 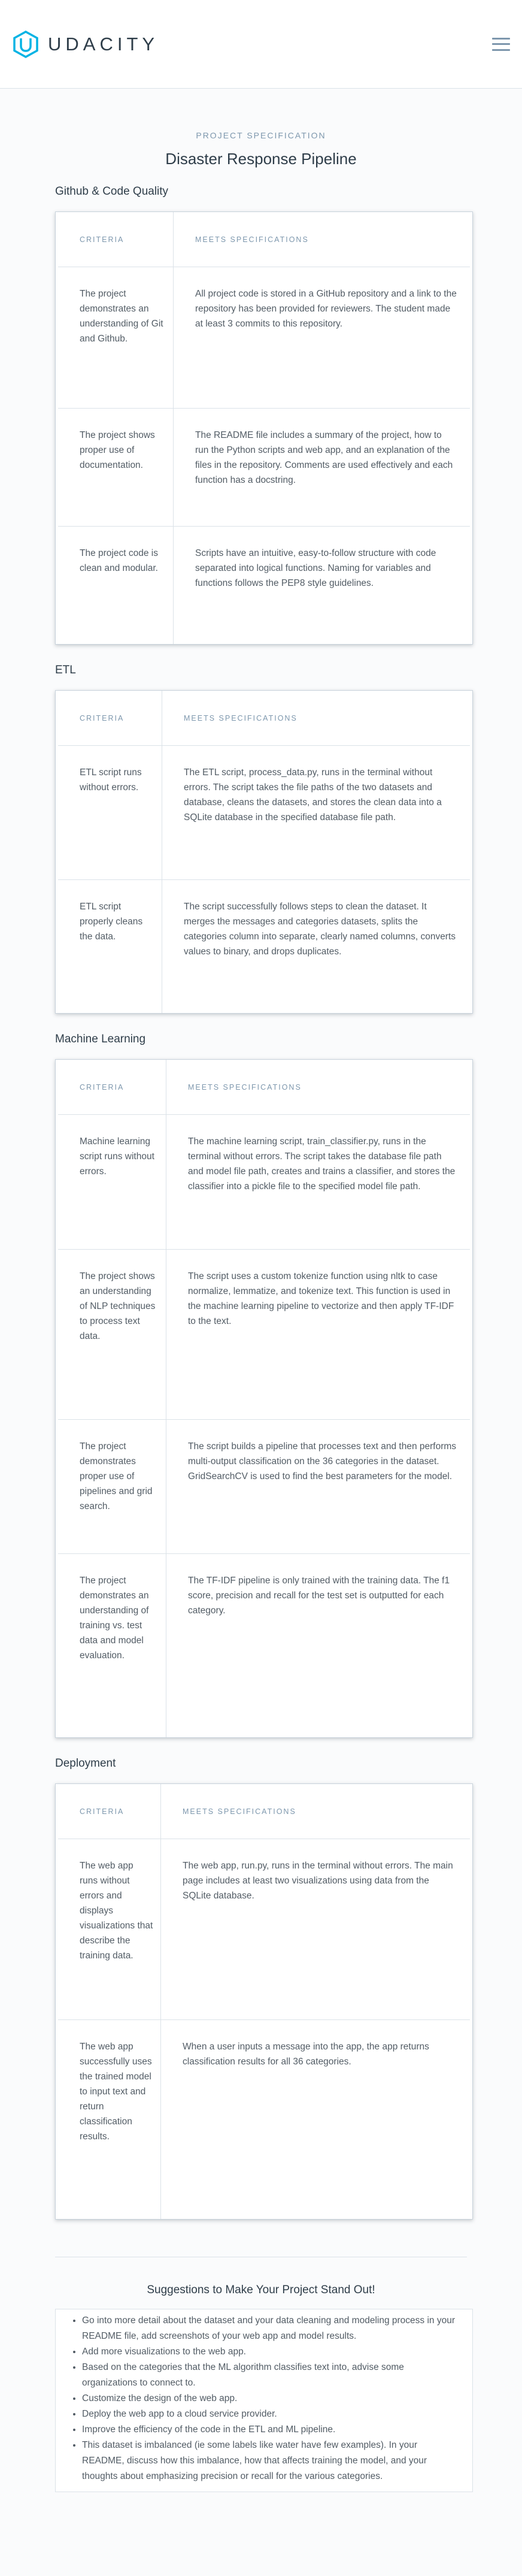 I want to click on brand-name: UDACITY, so click(x=103, y=44).